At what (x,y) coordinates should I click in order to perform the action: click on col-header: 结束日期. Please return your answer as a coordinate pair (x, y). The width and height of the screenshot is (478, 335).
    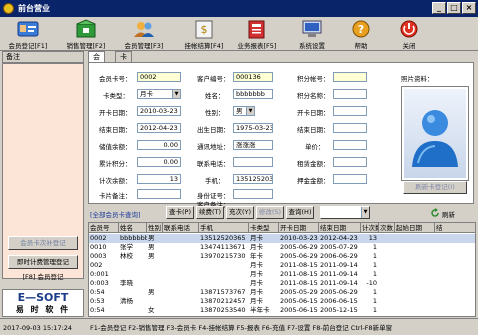
    Looking at the image, I should click on (340, 228).